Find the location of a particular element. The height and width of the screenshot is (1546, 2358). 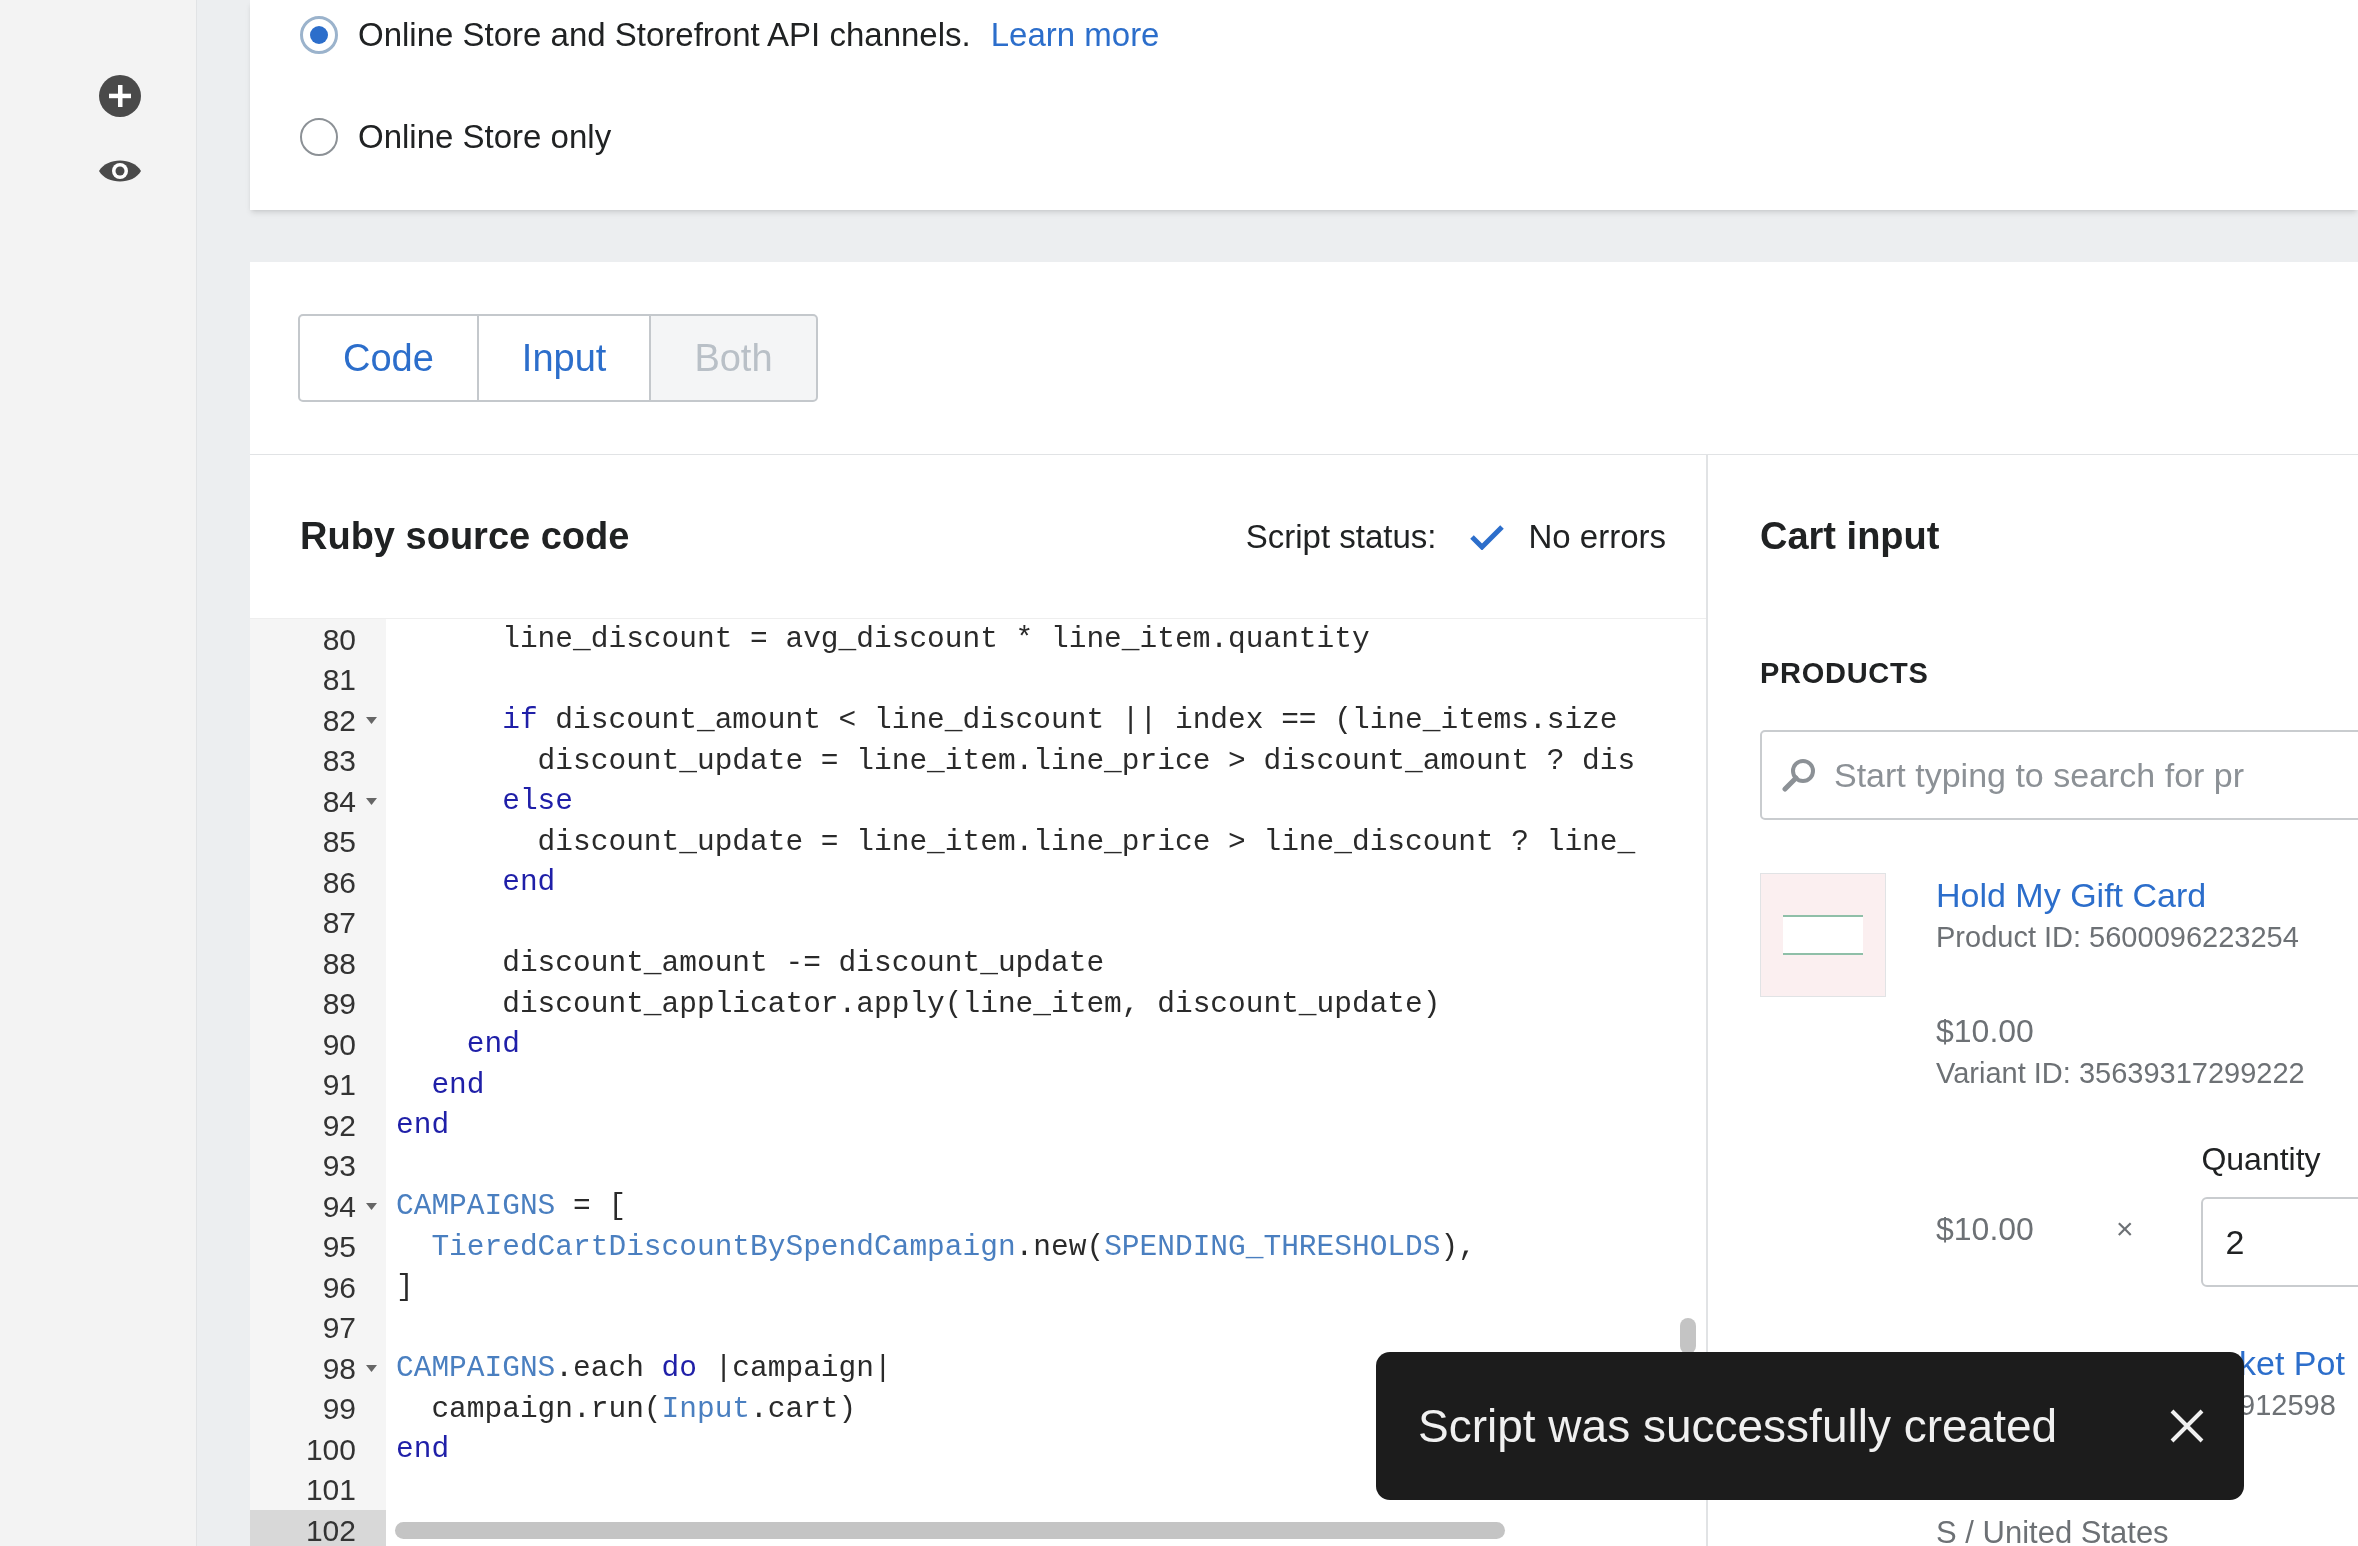

line-number: 94 is located at coordinates (318, 1206).